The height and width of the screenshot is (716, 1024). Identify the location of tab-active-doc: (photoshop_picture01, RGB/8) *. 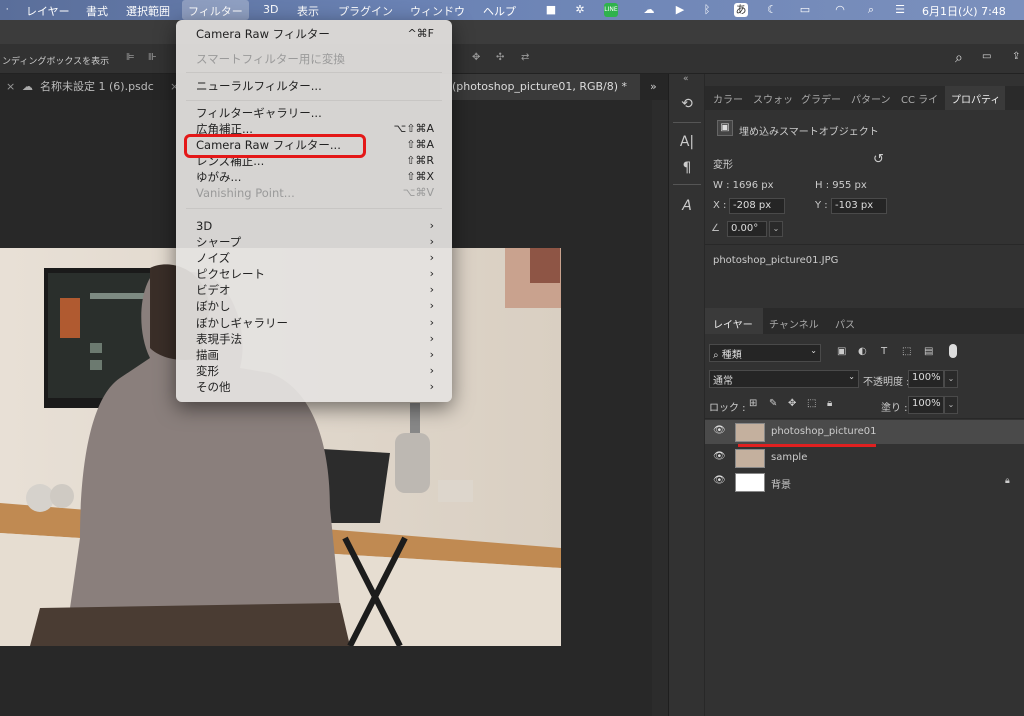
(539, 87).